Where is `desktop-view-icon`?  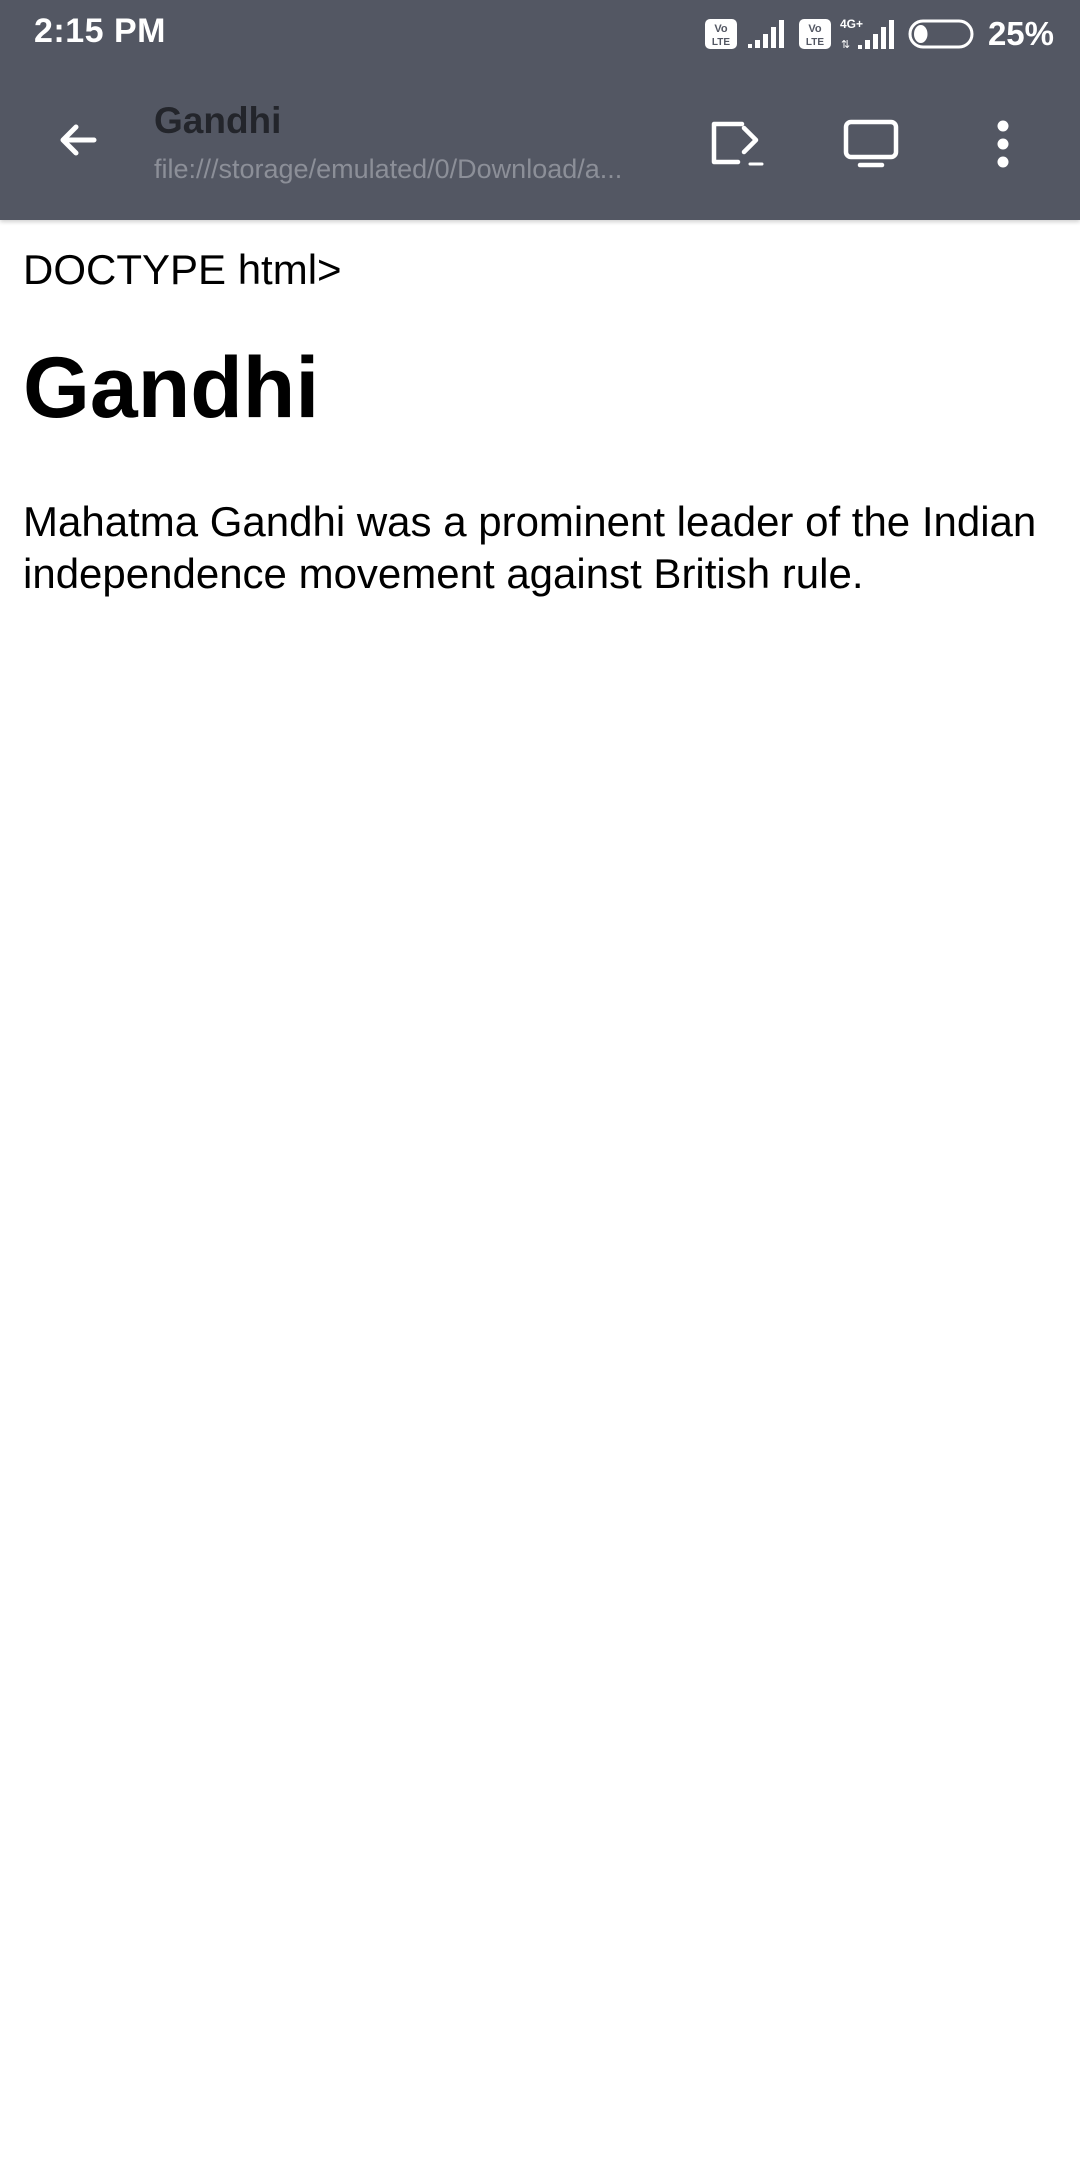
desktop-view-icon is located at coordinates (871, 143).